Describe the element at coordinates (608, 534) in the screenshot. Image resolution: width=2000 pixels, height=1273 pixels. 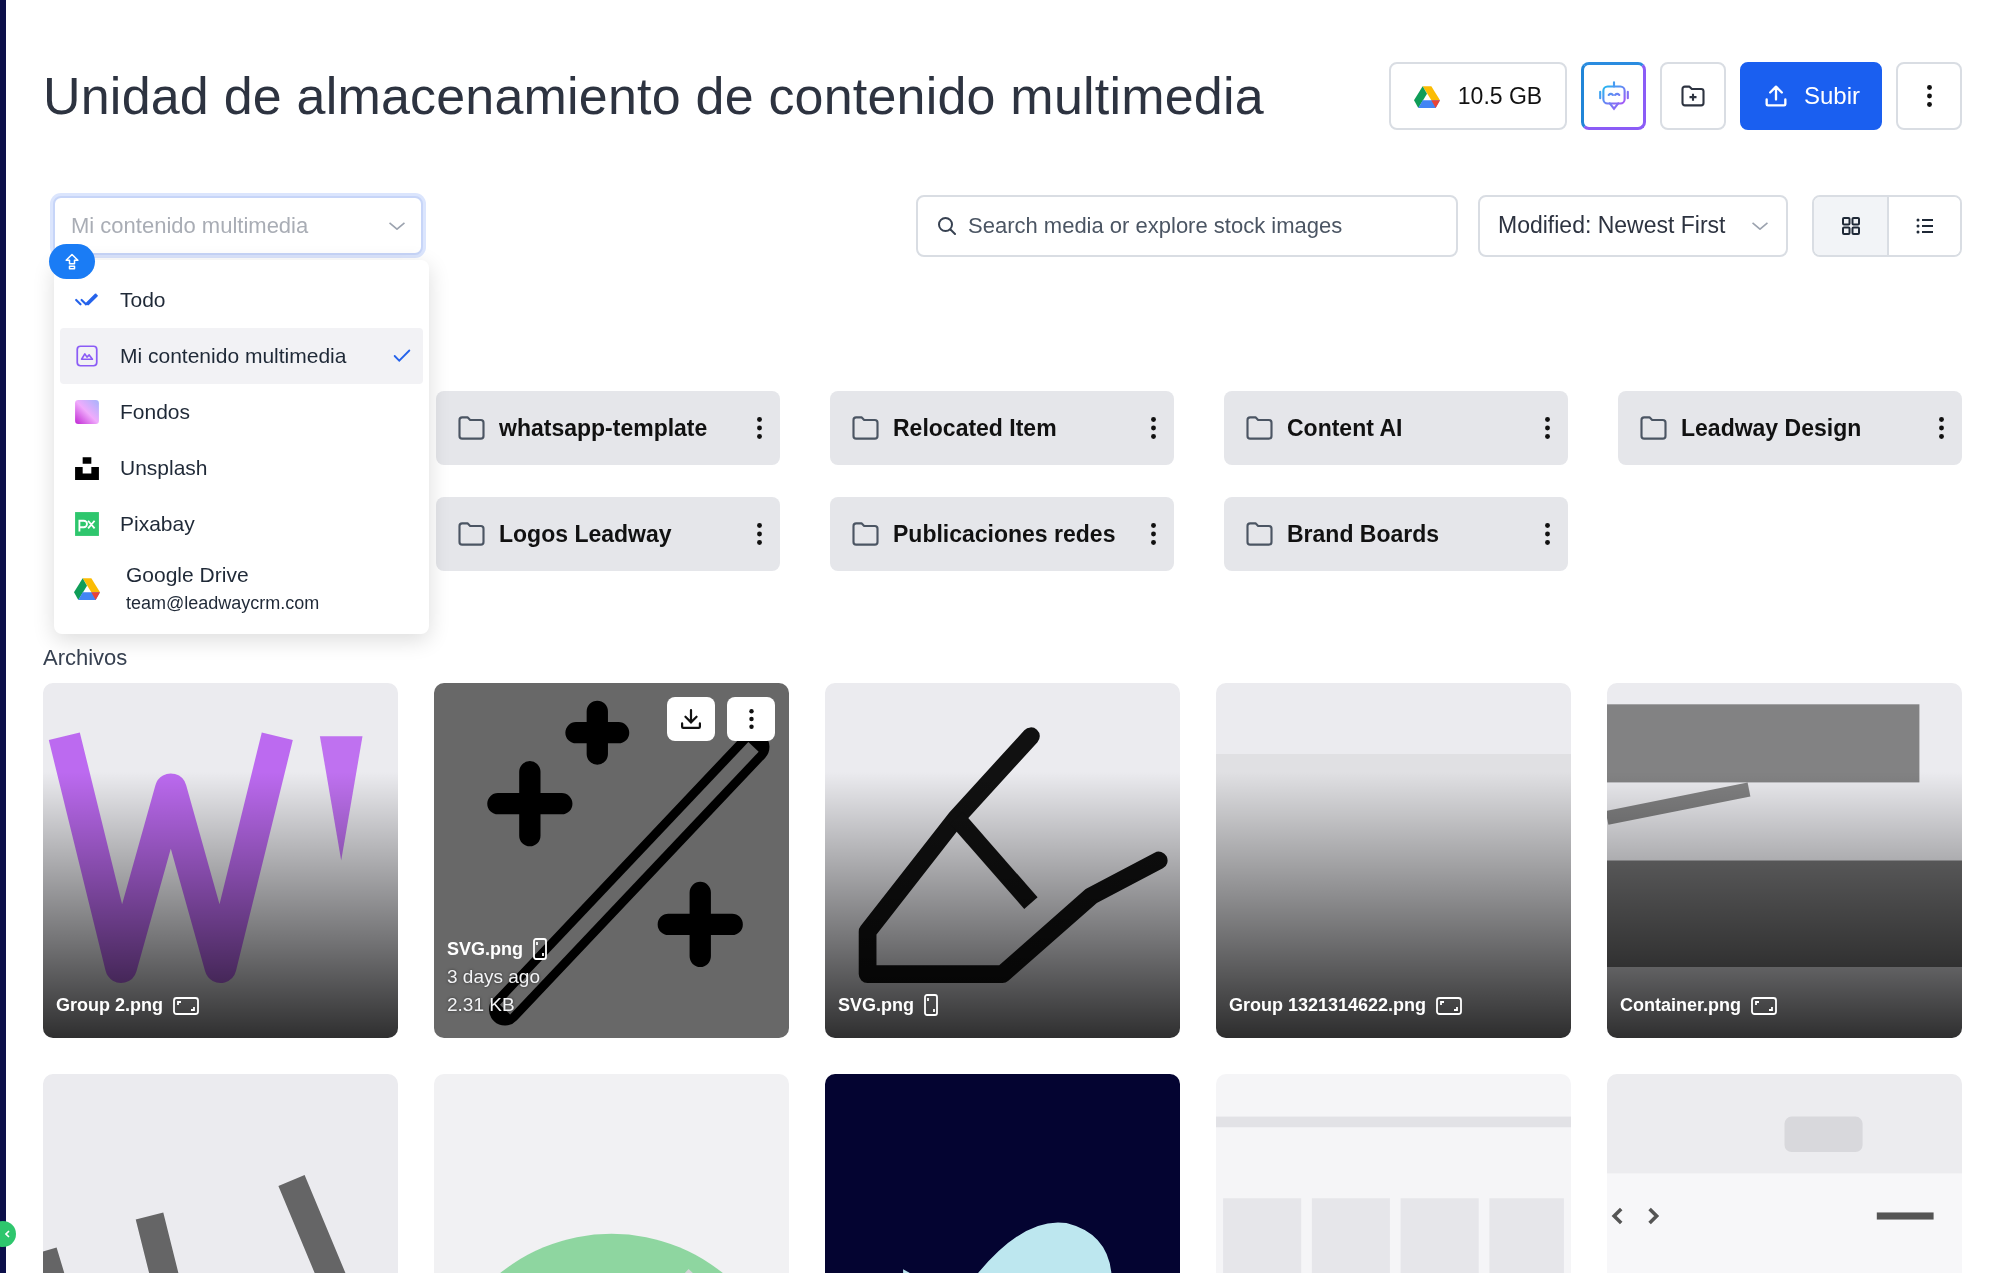
I see `folder-card: Logos Leadway` at that location.